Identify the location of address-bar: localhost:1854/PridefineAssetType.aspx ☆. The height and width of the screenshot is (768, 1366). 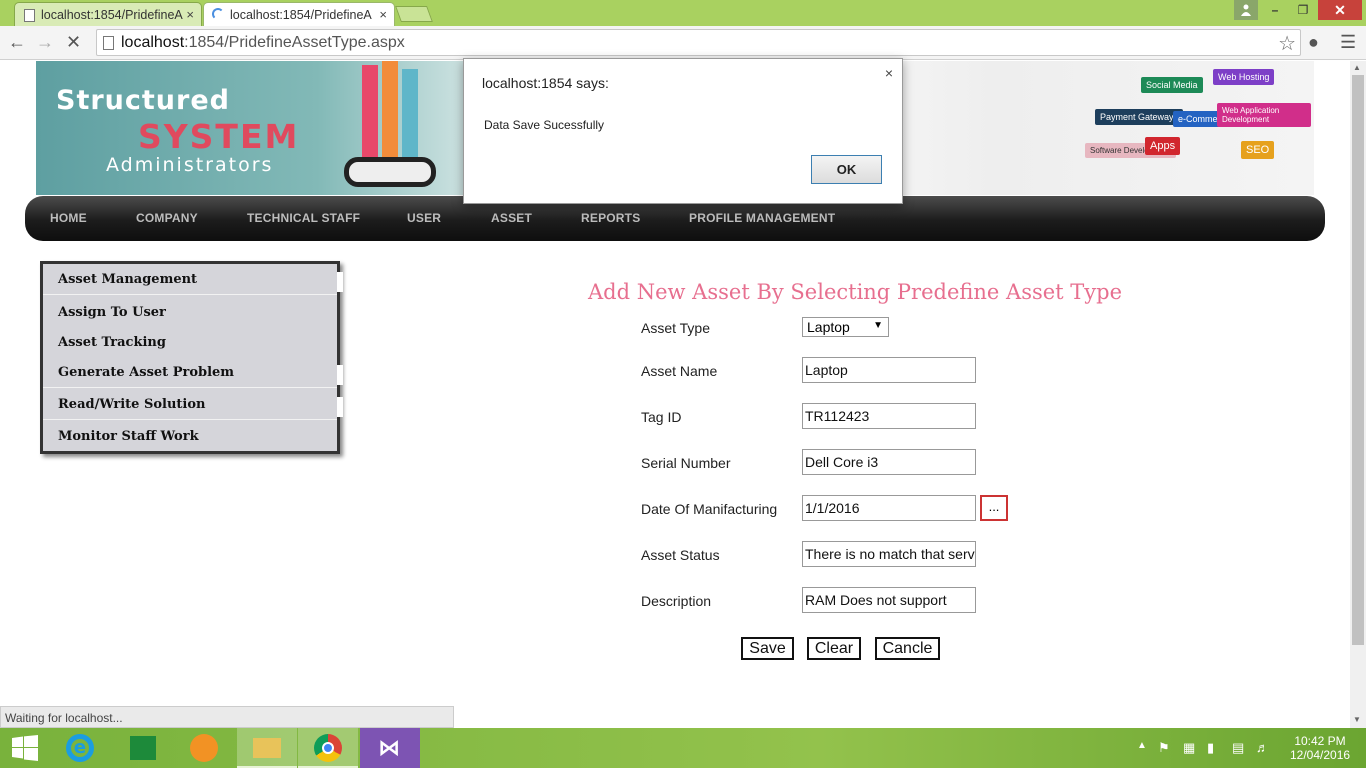
(698, 42).